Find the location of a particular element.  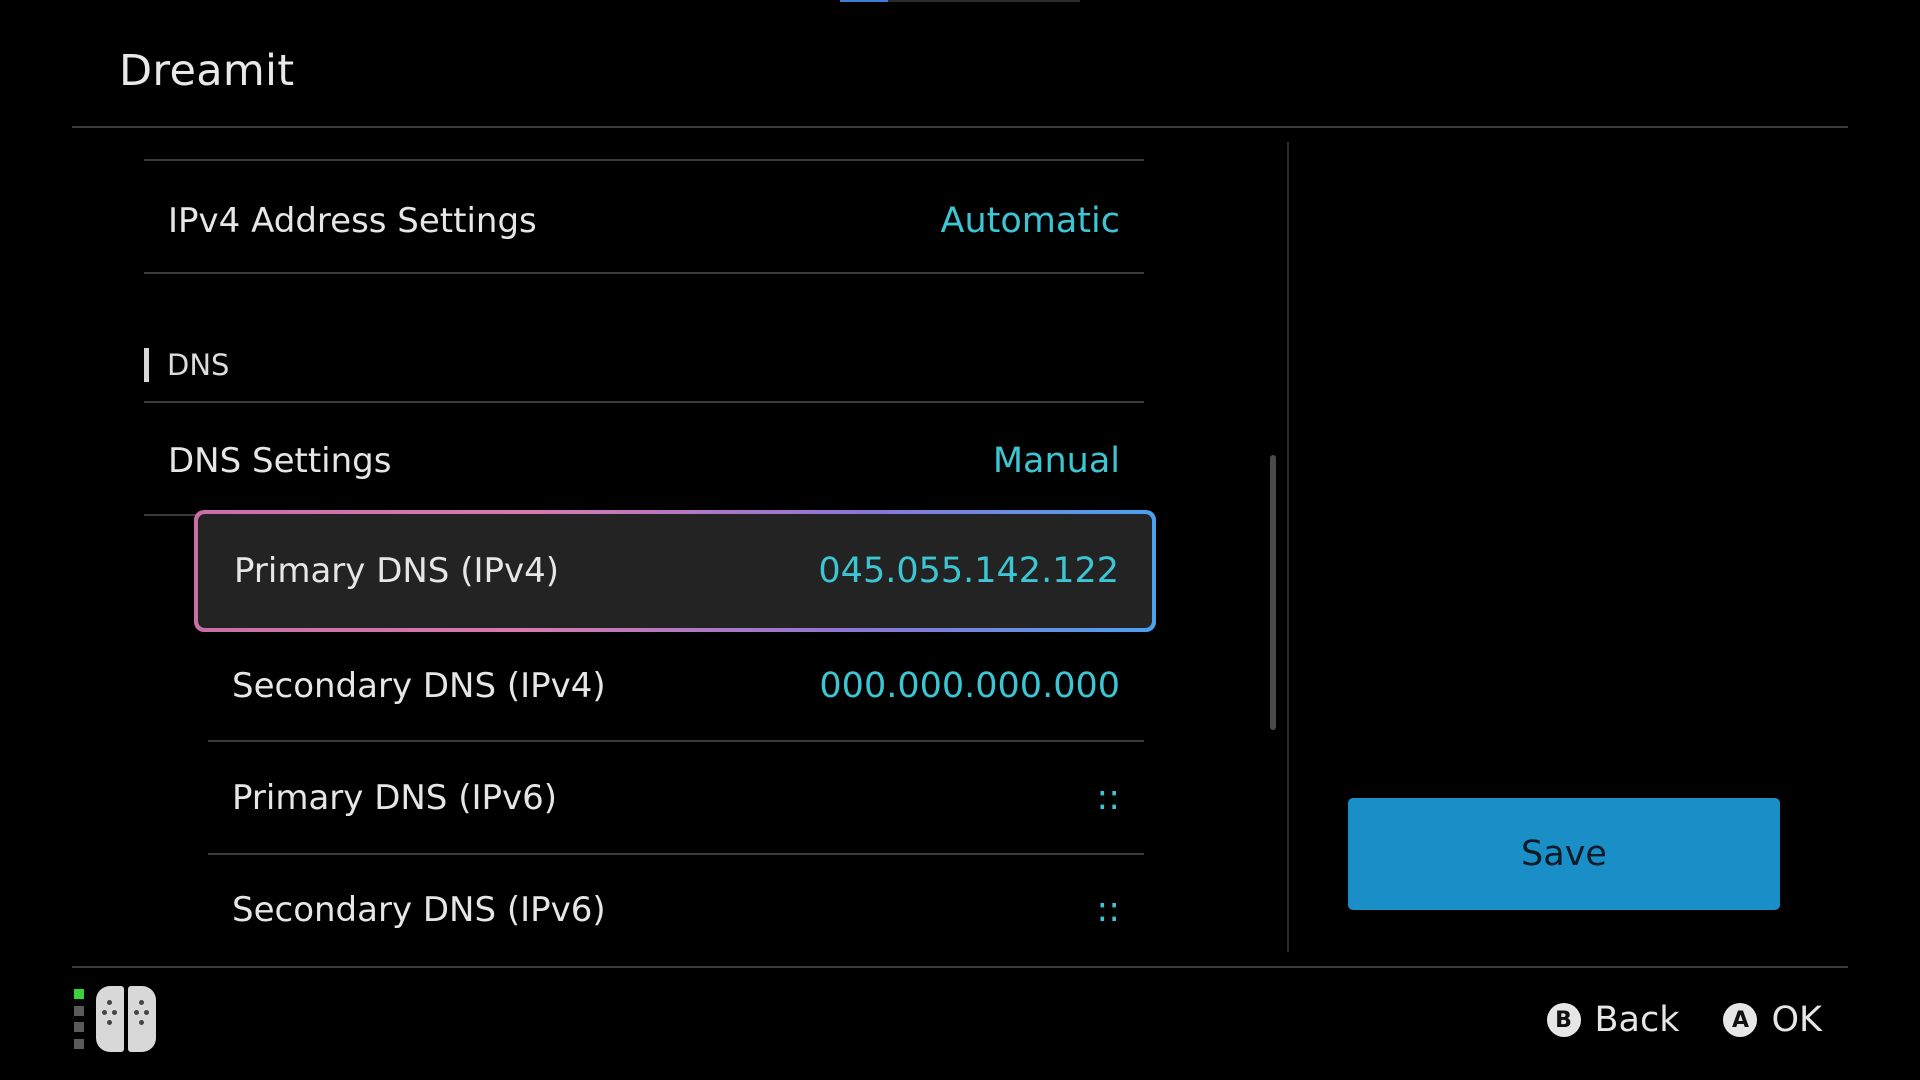

primary-dns-ipv4-row: Primary DNS (IPv4) 045.055.142.122 is located at coordinates (675, 571).